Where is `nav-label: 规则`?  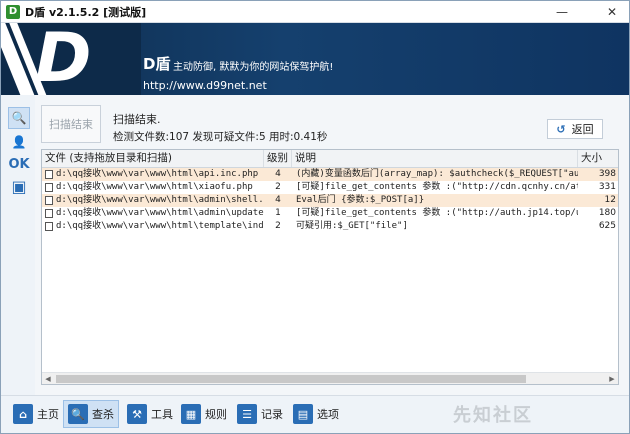
nav-label: 规则 is located at coordinates (216, 414).